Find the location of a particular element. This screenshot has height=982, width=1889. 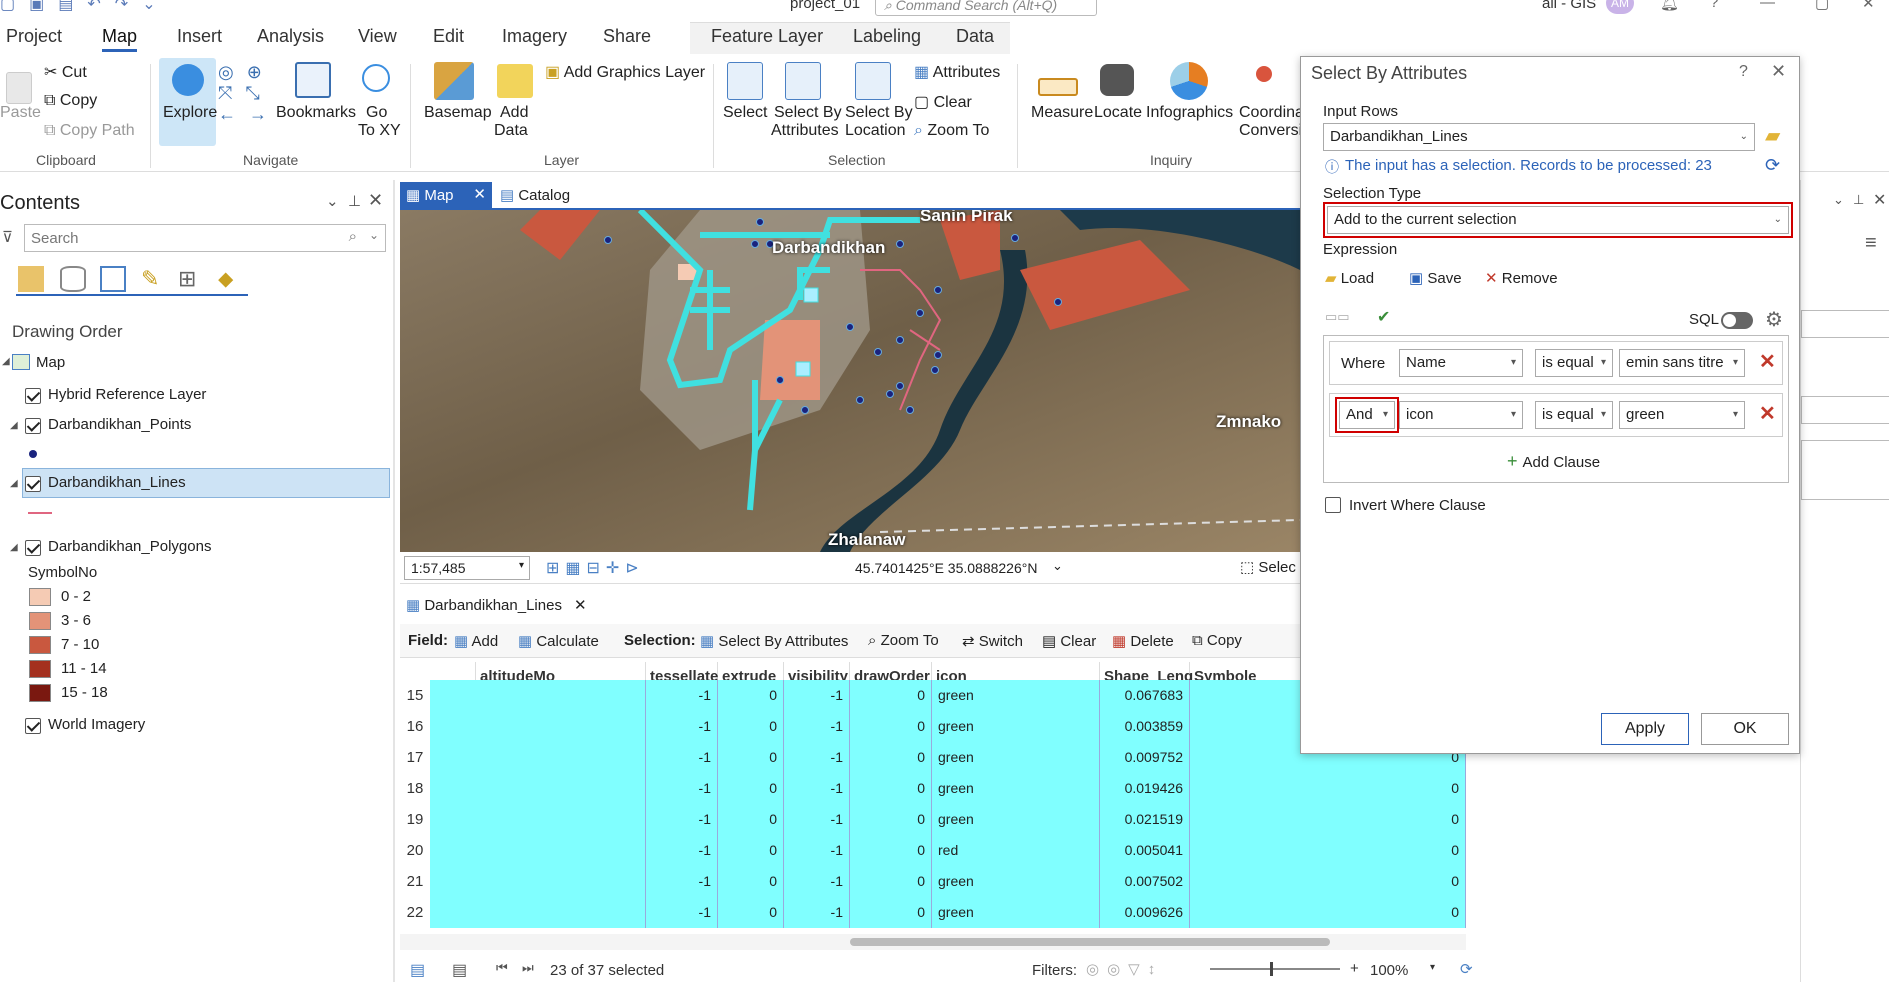

chevron-down-icon: ⌄ is located at coordinates (374, 235).